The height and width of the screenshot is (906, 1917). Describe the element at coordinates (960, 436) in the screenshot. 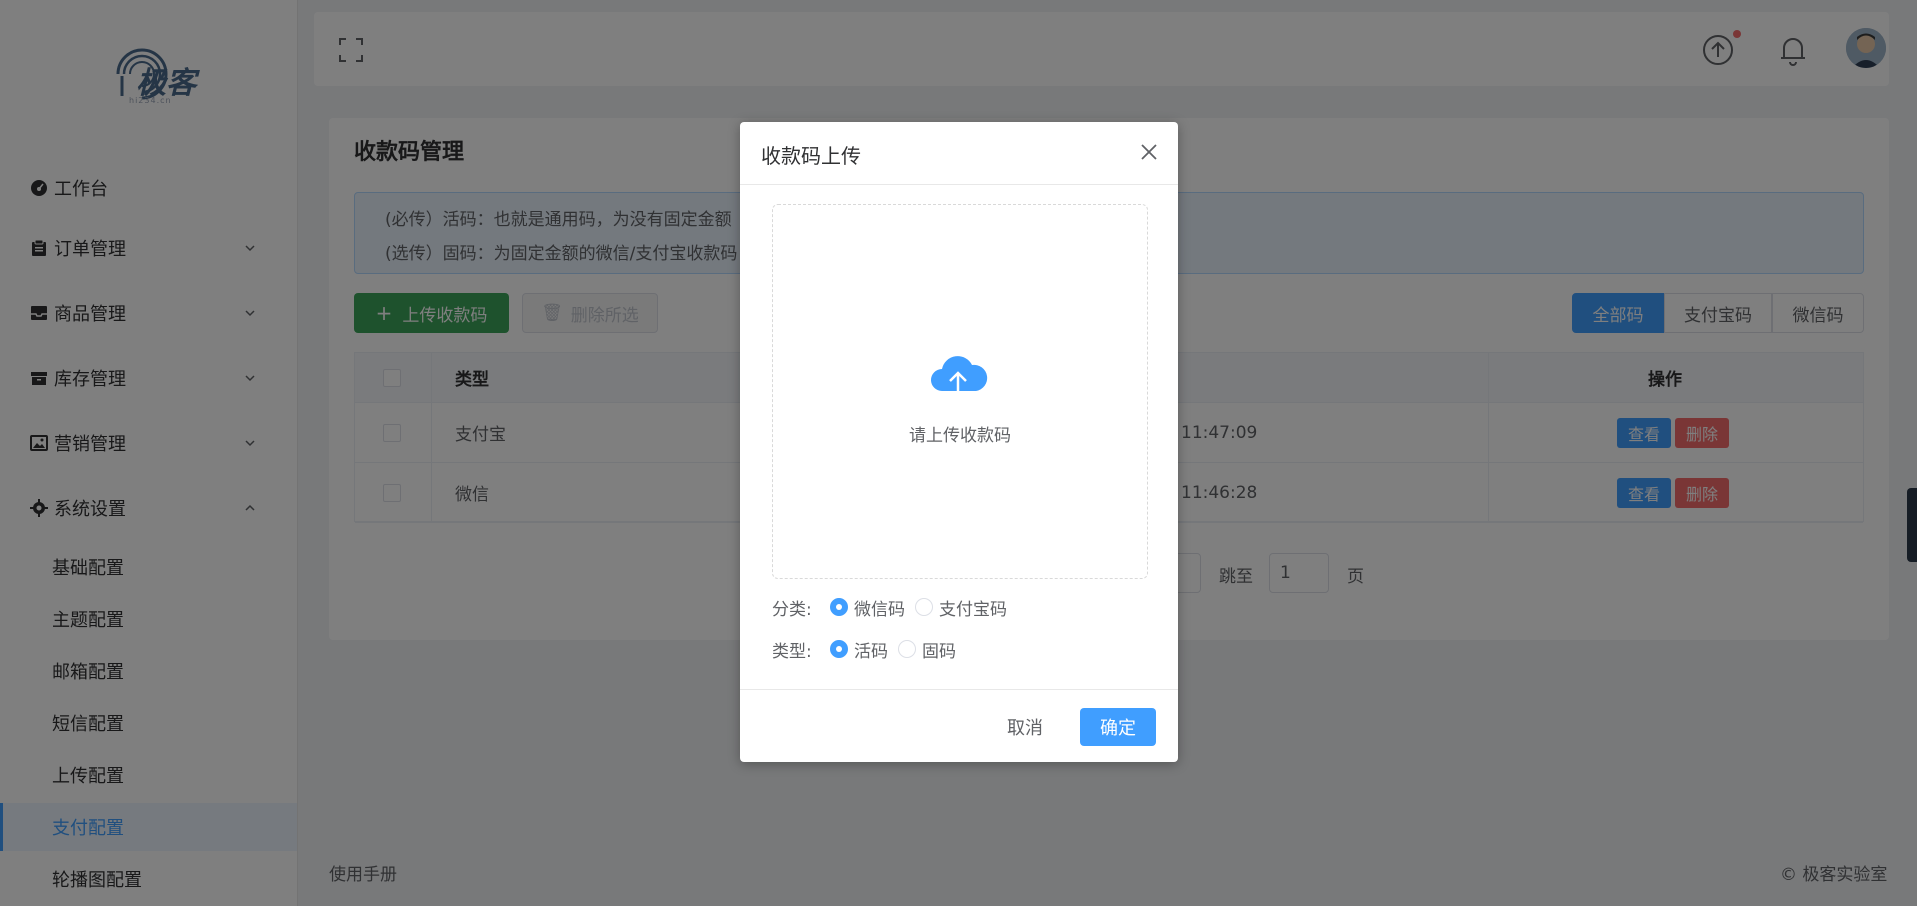

I see `upload-hint: 请上传收款码` at that location.